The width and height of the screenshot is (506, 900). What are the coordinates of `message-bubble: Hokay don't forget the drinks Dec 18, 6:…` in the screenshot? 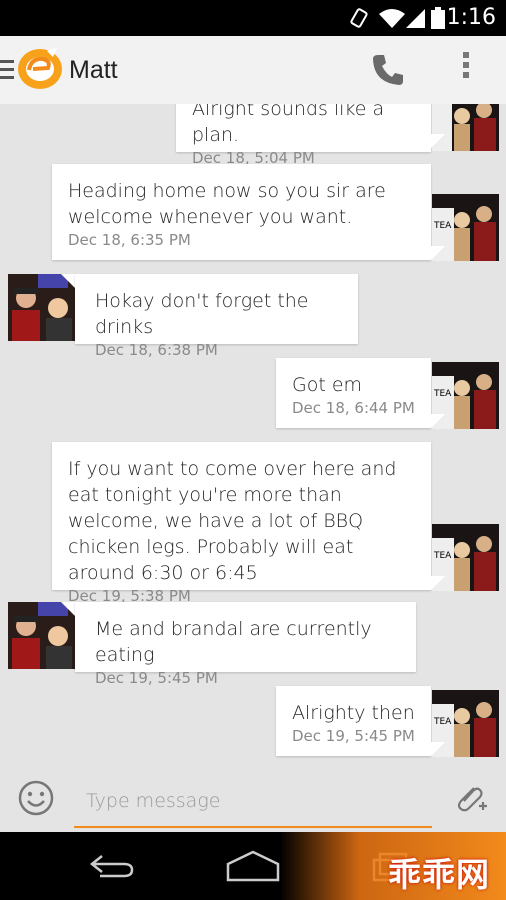 It's located at (216, 316).